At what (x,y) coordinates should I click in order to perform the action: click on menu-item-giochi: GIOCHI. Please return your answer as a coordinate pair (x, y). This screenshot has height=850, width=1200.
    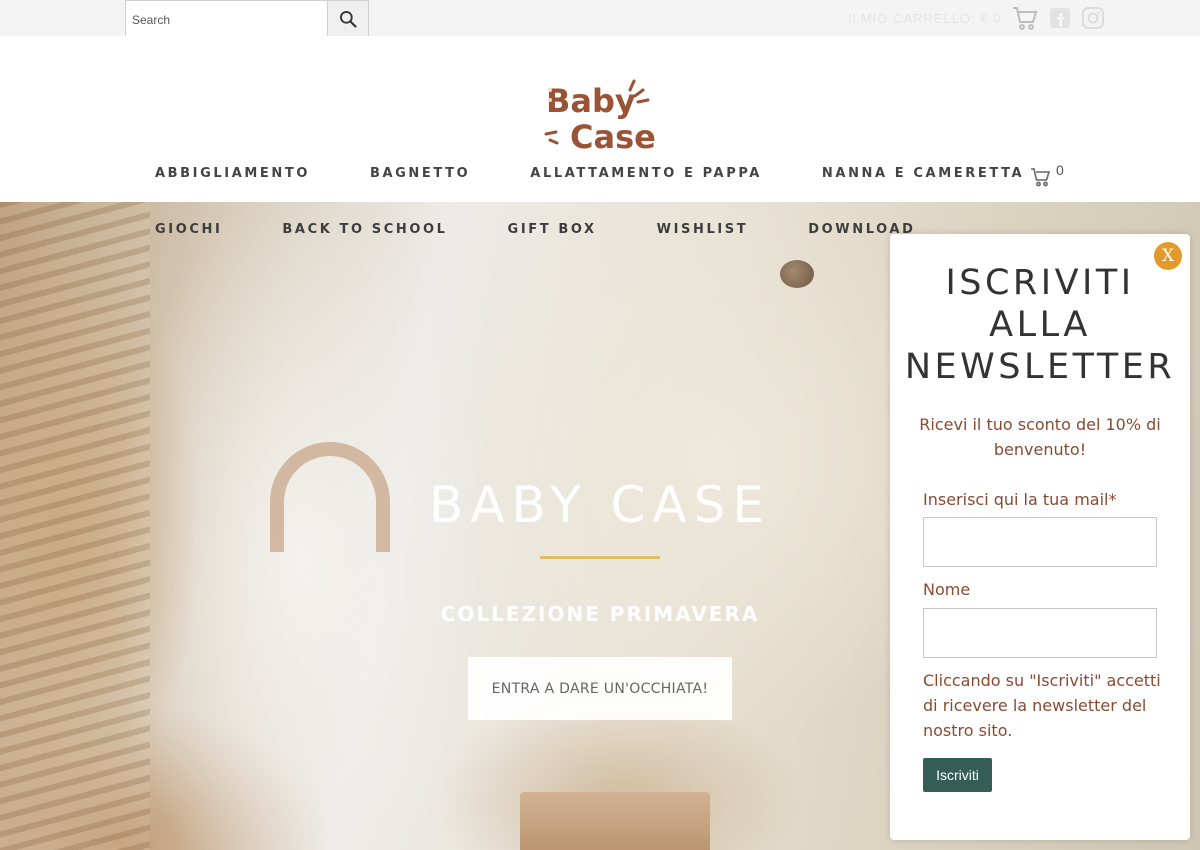
    Looking at the image, I should click on (188, 229).